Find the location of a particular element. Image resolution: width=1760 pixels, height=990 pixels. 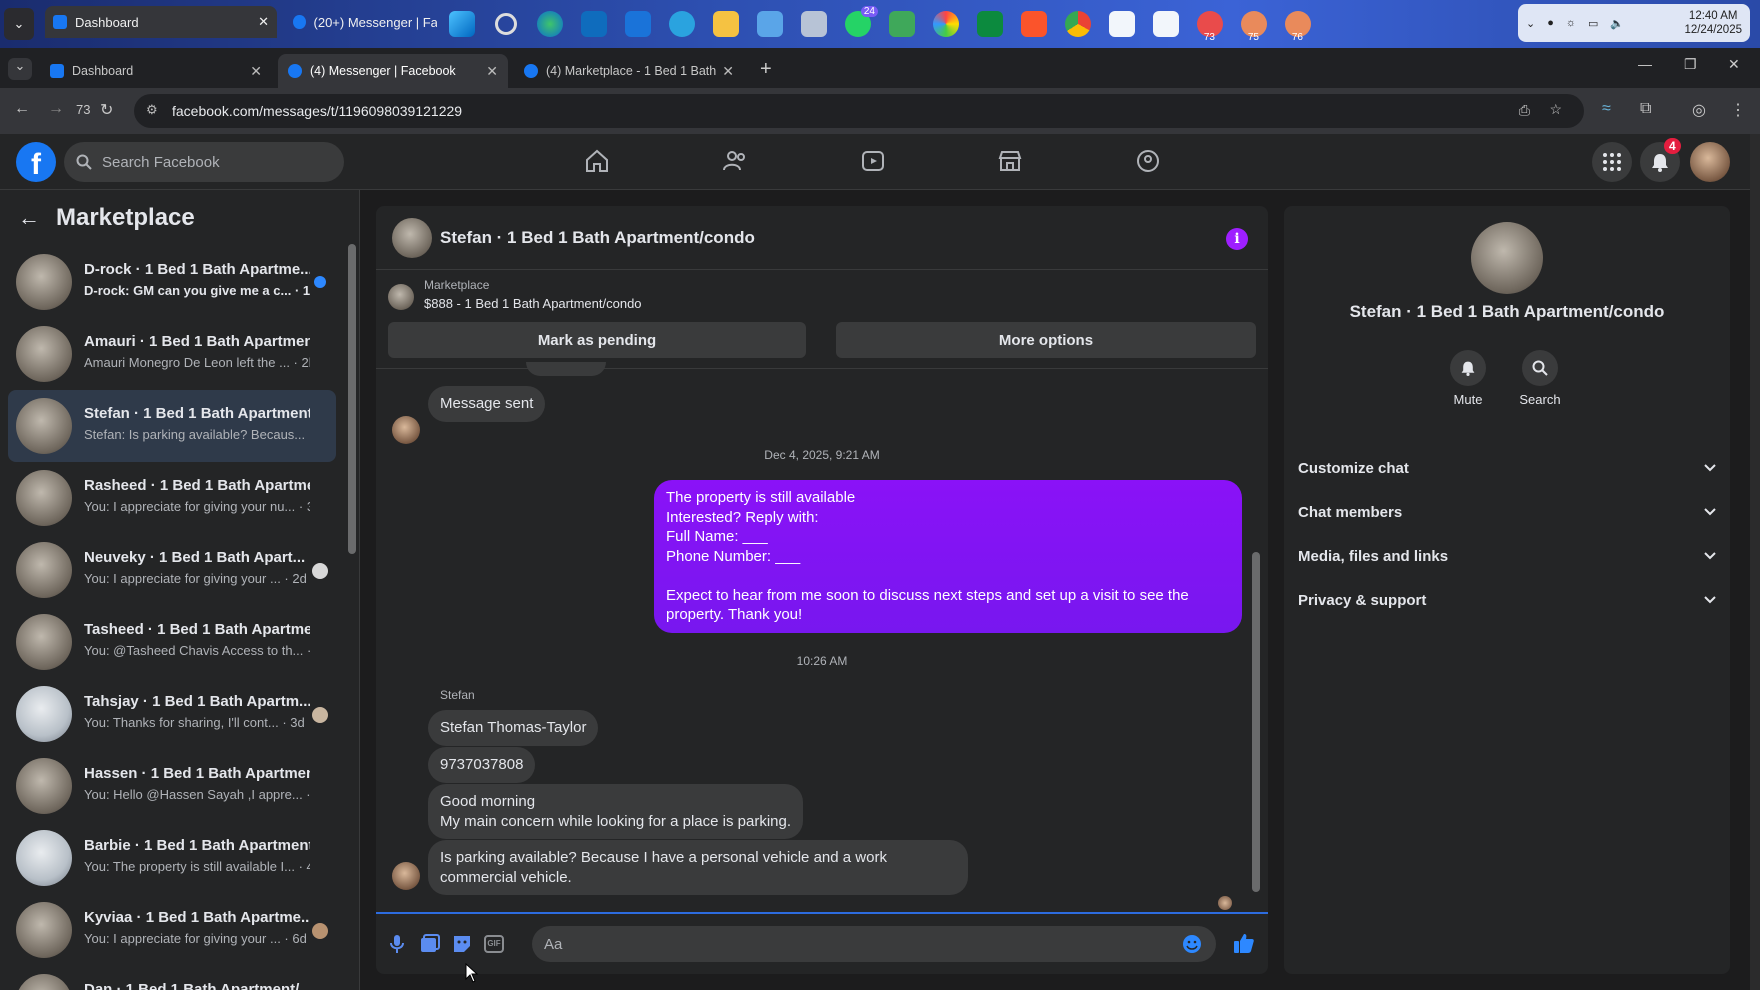

chat-members-section: Chat members is located at coordinates (1507, 512).